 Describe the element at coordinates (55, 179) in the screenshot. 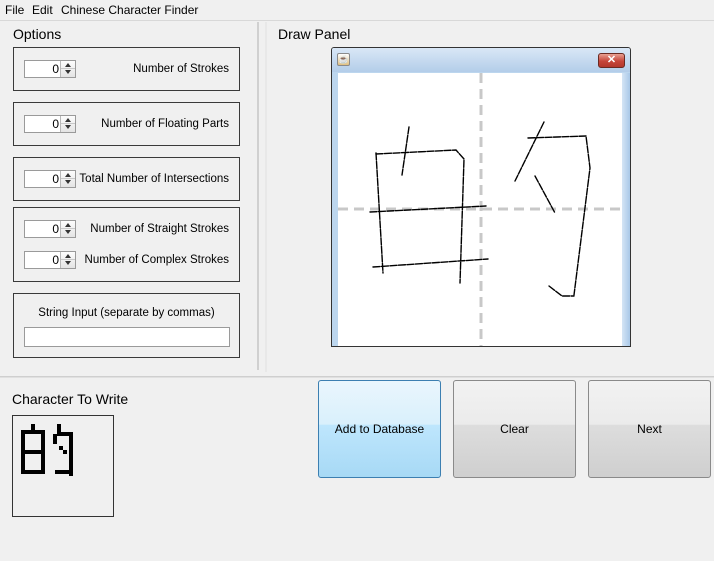

I see `intersections-value: 0` at that location.